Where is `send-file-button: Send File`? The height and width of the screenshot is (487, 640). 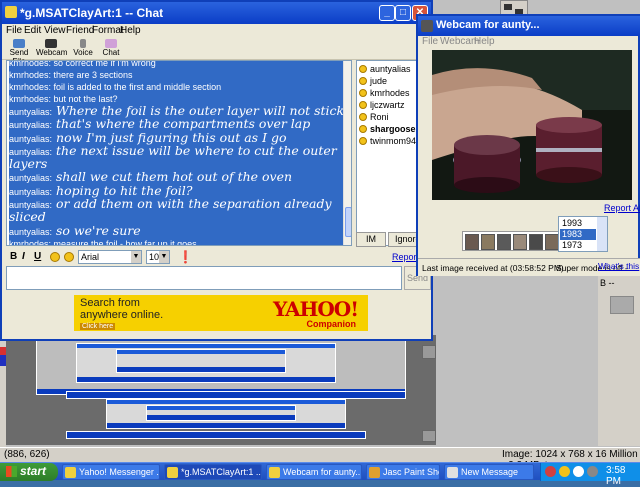
send-file-button: Send File is located at coordinates (19, 52).